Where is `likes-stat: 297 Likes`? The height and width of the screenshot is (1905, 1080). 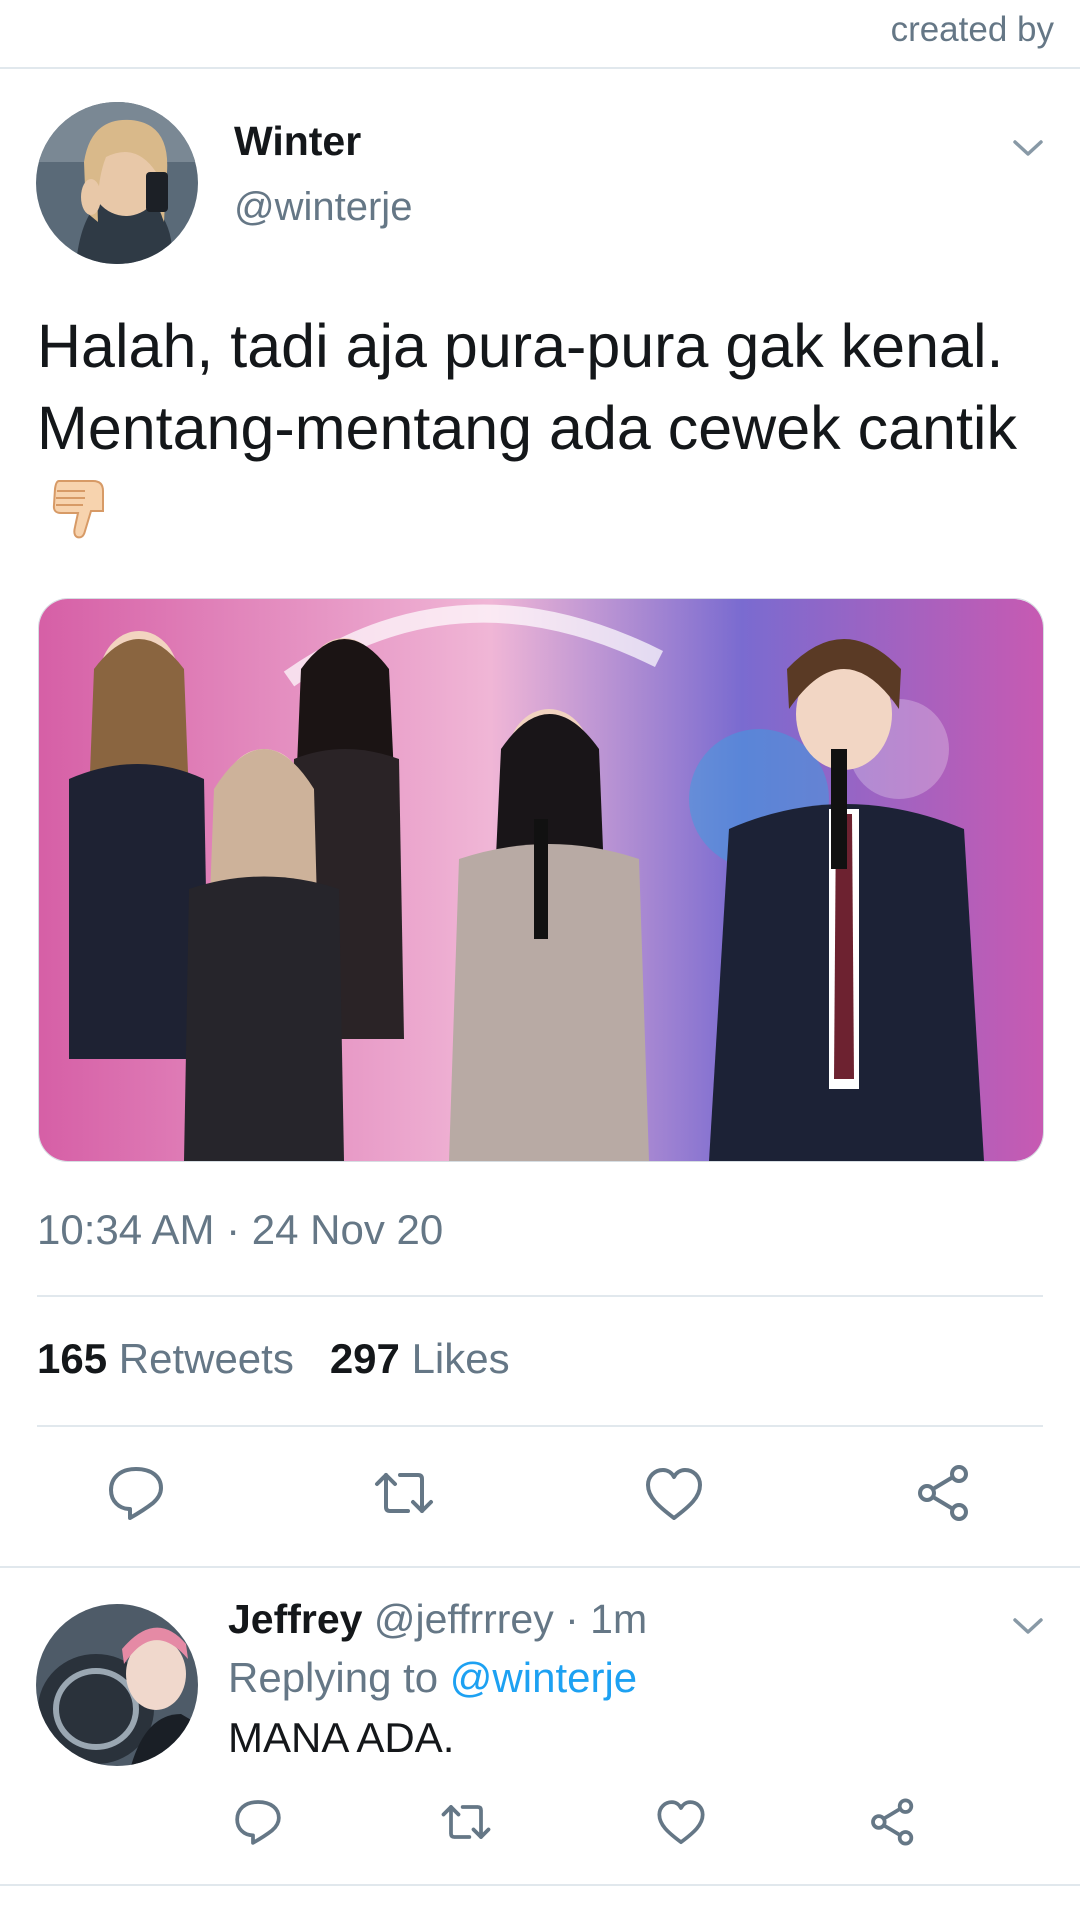 likes-stat: 297 Likes is located at coordinates (420, 1358).